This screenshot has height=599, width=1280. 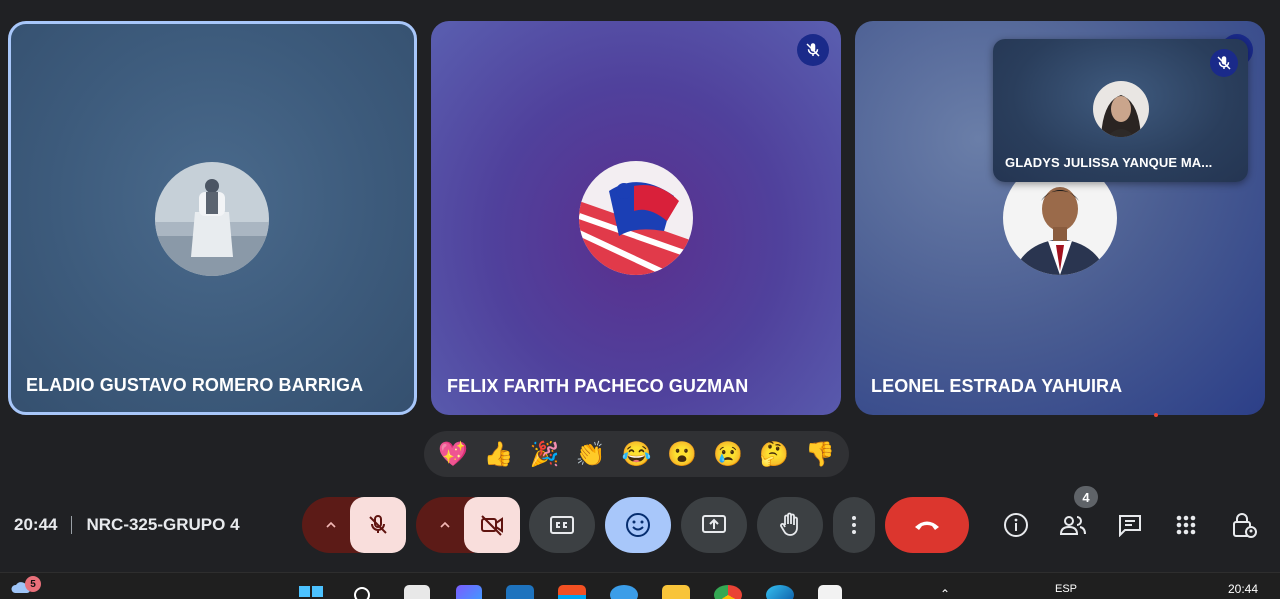 I want to click on more-vert-icon, so click(x=854, y=525).